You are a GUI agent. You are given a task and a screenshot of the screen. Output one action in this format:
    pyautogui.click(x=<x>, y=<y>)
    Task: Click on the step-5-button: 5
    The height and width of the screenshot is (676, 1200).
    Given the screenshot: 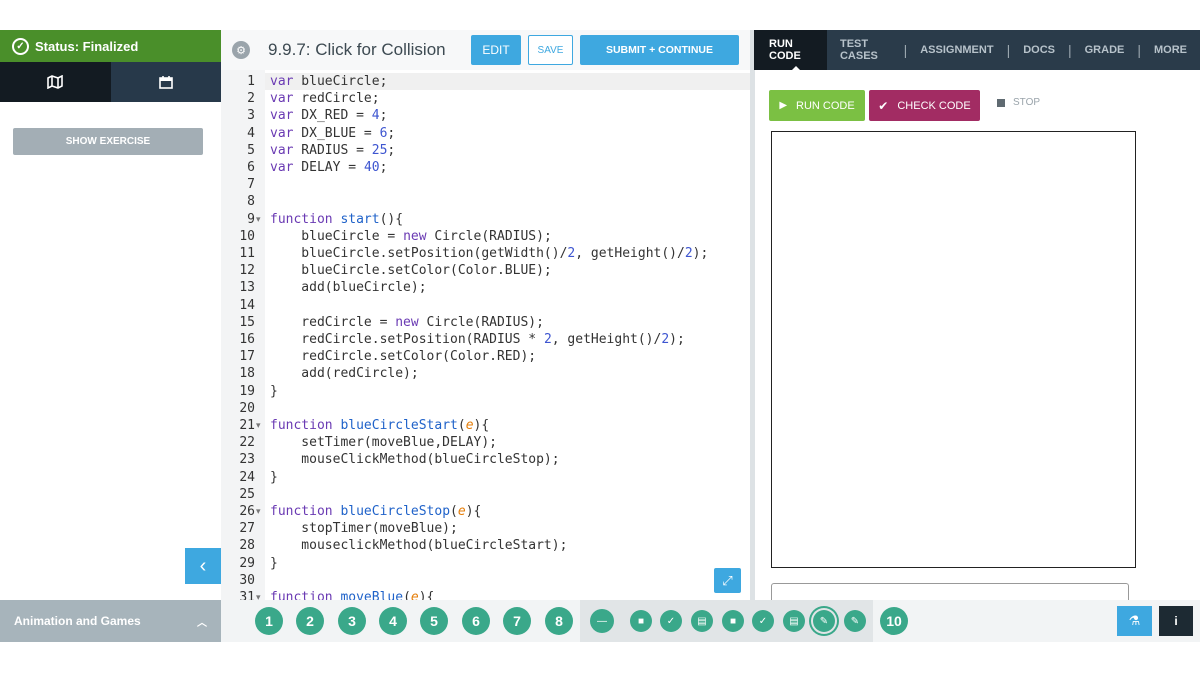 What is the action you would take?
    pyautogui.click(x=434, y=621)
    